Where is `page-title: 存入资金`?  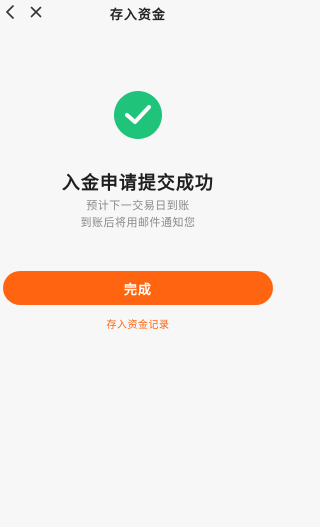 page-title: 存入资金 is located at coordinates (137, 15).